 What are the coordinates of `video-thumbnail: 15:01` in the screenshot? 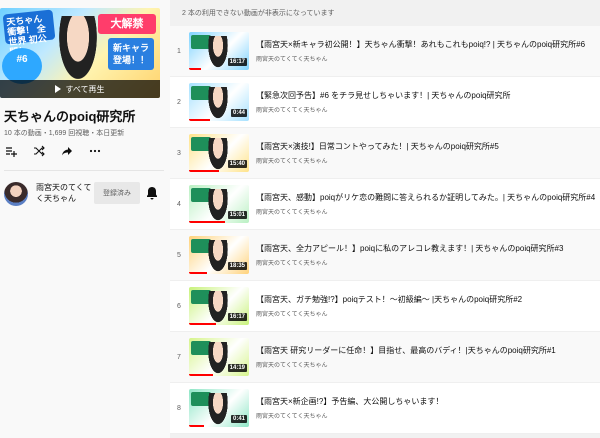 It's located at (219, 204).